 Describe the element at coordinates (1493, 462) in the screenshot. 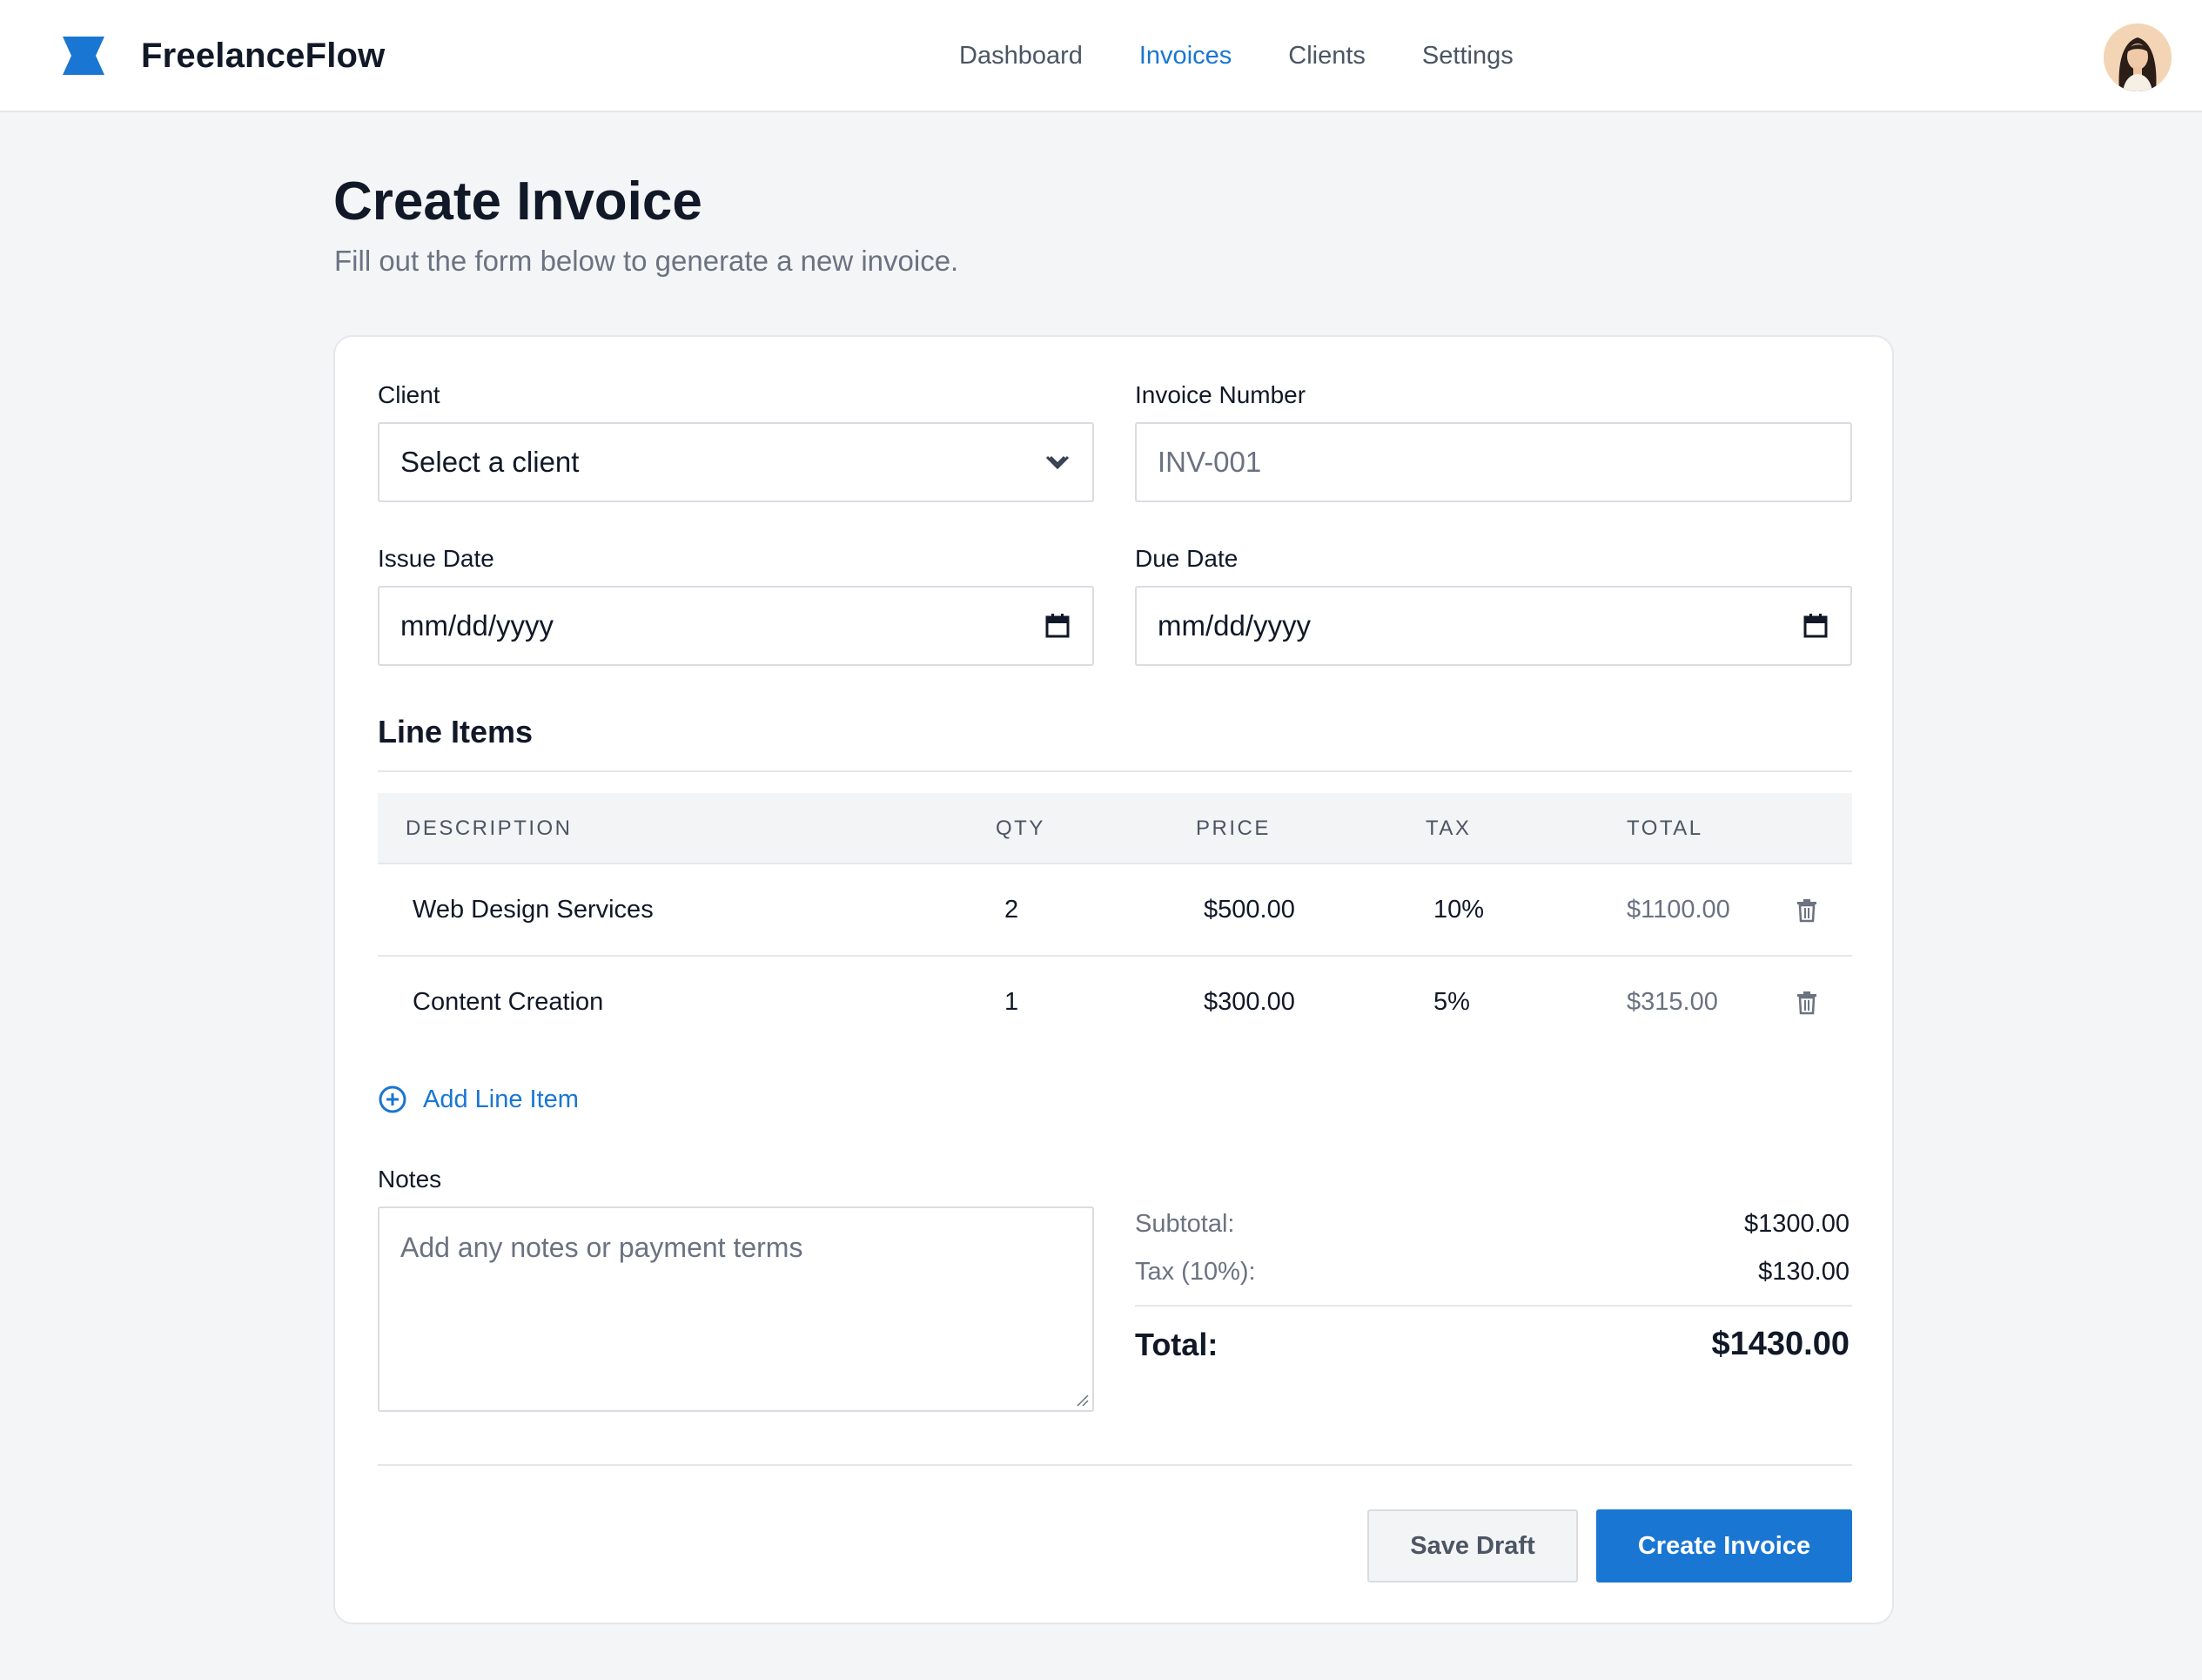

I see `invoice-number-input: INV-001` at that location.